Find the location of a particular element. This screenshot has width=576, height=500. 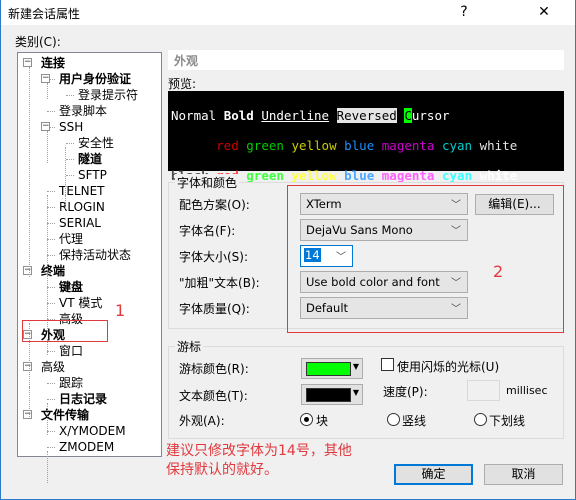

shape-label: 外观(A): is located at coordinates (202, 421).